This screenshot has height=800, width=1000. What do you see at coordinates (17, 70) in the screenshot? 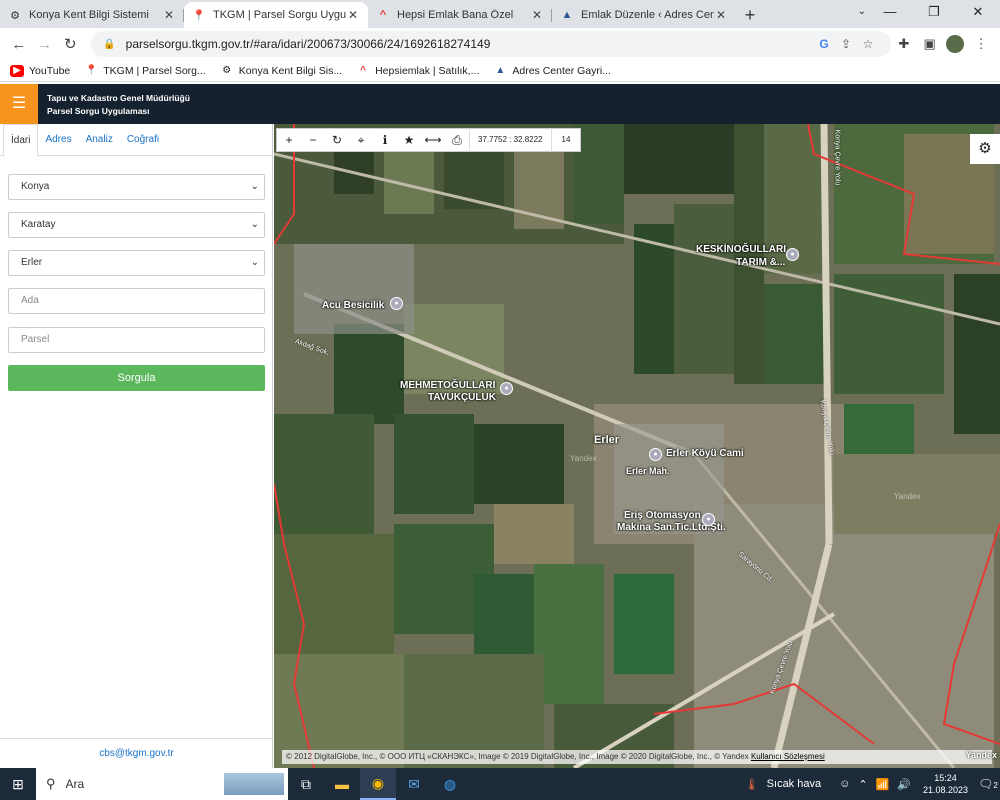
I see `youtube-icon: ▶` at bounding box center [17, 70].